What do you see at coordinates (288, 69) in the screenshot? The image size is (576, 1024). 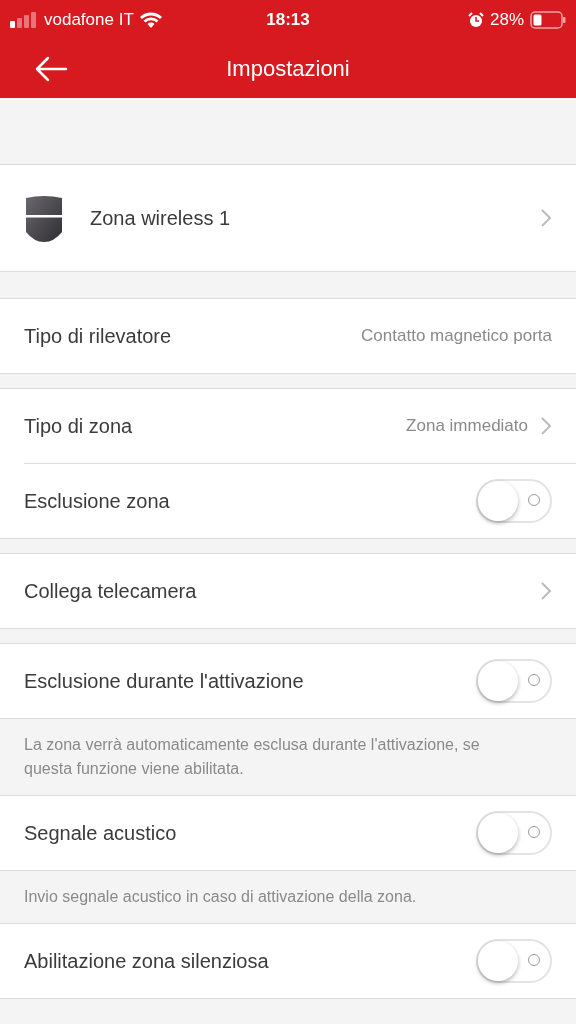 I see `screen-title: Impostazioni` at bounding box center [288, 69].